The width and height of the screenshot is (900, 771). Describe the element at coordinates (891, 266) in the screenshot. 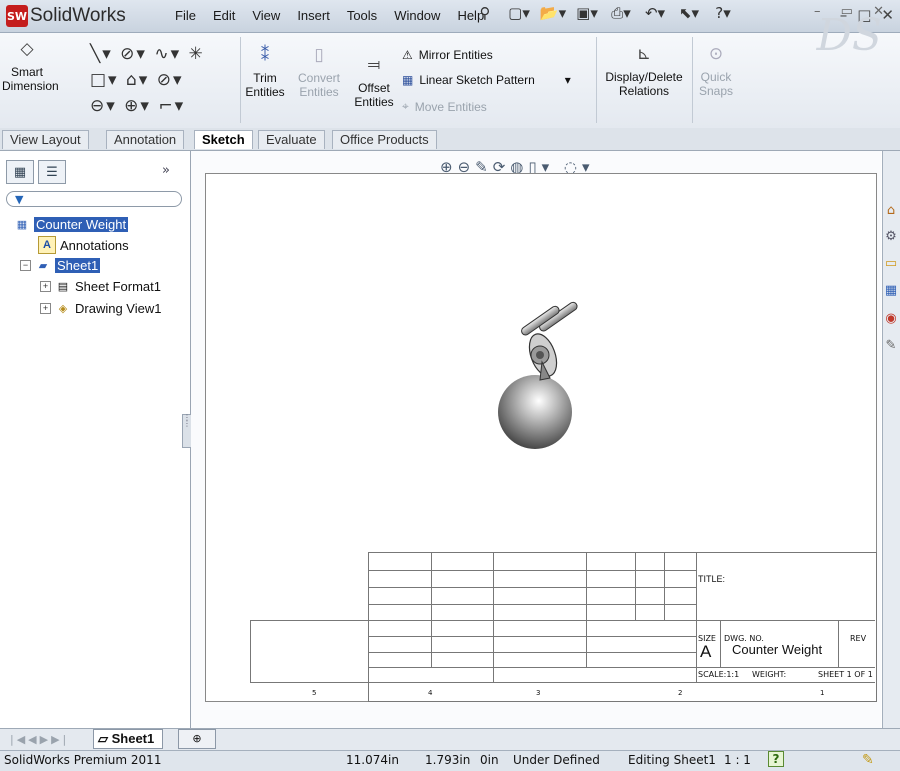

I see `file-explorer-icon: ▭` at that location.